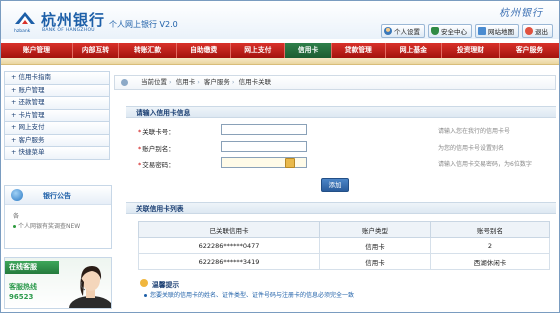 Image resolution: width=560 pixels, height=313 pixels. What do you see at coordinates (290, 163) in the screenshot?
I see `lock-keypad-icon` at bounding box center [290, 163].